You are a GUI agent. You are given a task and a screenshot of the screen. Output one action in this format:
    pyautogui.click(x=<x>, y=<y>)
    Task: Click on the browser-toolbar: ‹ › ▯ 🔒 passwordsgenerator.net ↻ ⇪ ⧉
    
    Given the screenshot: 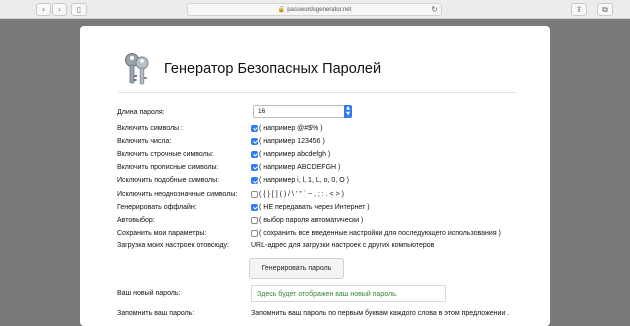 What is the action you would take?
    pyautogui.click(x=315, y=9)
    